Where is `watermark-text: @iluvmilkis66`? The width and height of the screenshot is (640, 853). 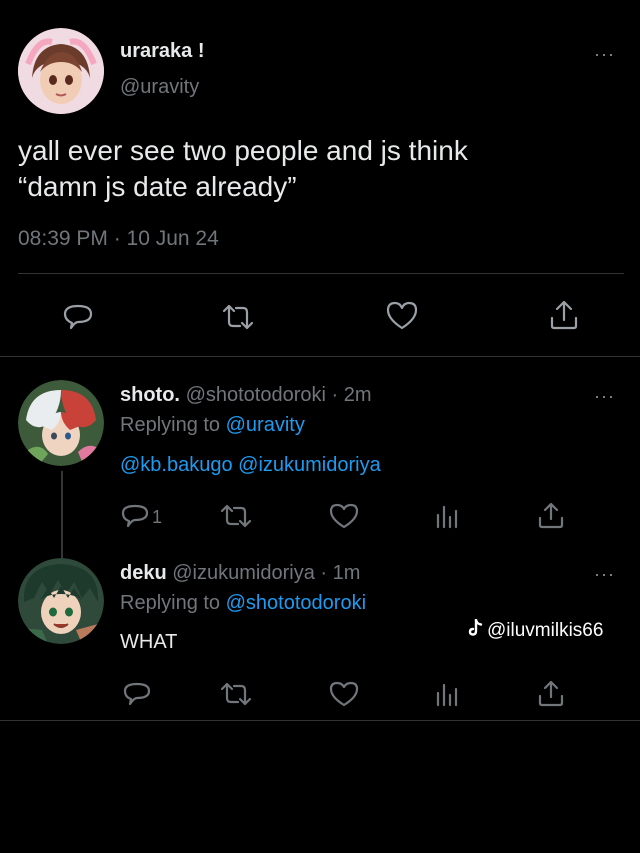 watermark-text: @iluvmilkis66 is located at coordinates (545, 630).